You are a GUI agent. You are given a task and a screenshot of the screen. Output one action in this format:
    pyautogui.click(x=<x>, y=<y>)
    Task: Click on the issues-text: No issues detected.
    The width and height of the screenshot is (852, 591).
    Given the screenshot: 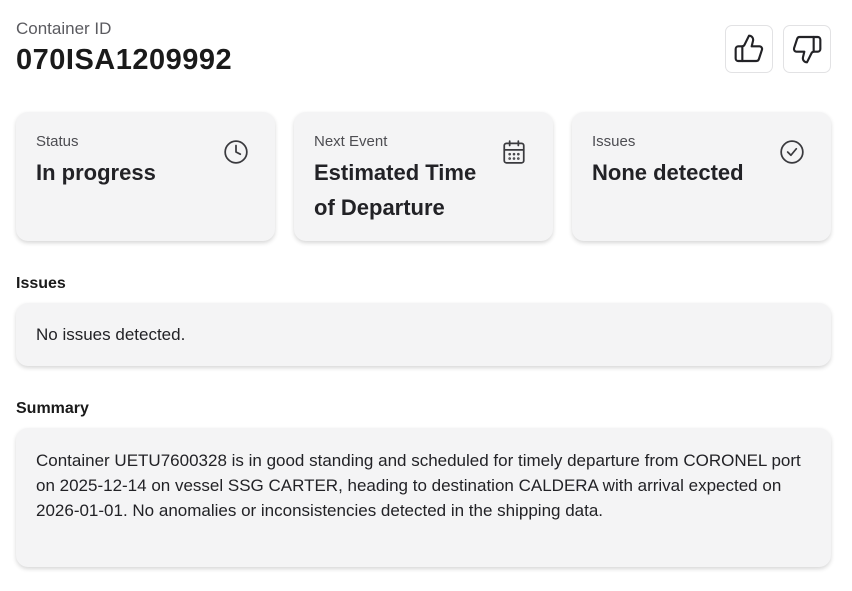 What is the action you would take?
    pyautogui.click(x=111, y=334)
    